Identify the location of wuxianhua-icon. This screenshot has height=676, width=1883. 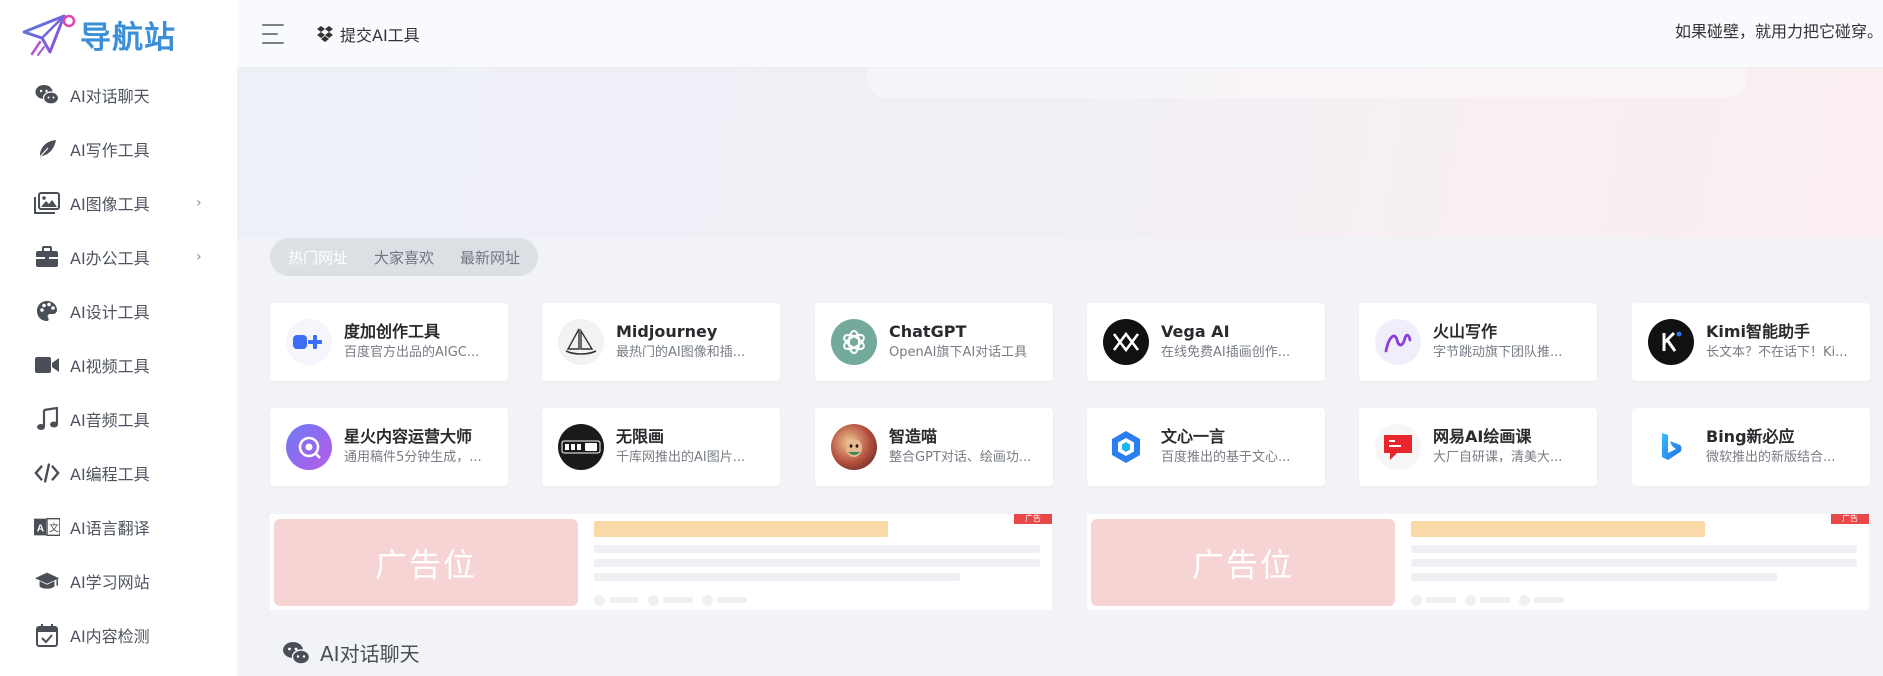
(581, 447).